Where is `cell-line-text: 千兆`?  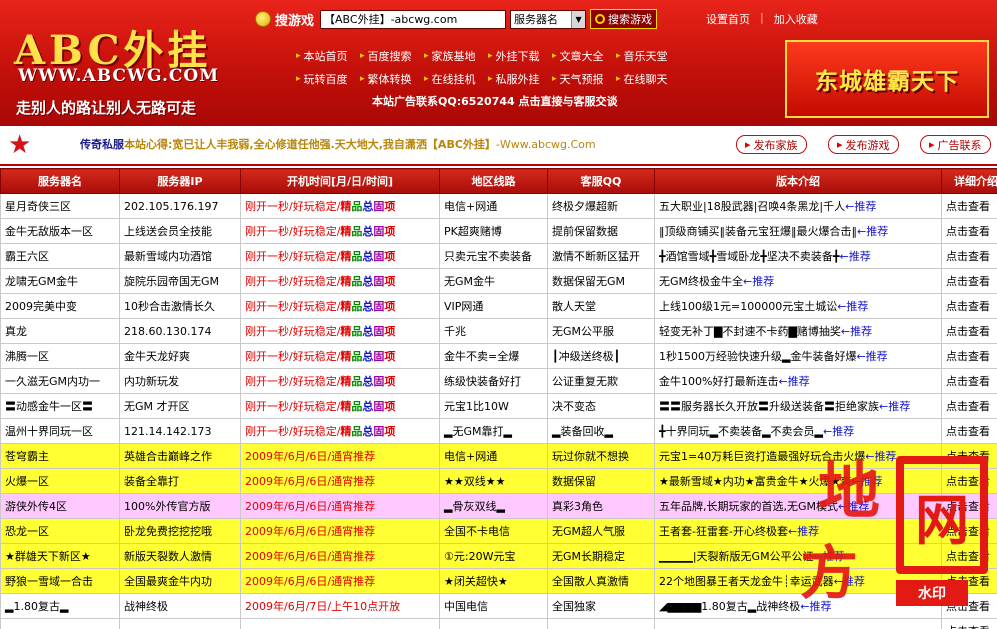 cell-line-text: 千兆 is located at coordinates (455, 331).